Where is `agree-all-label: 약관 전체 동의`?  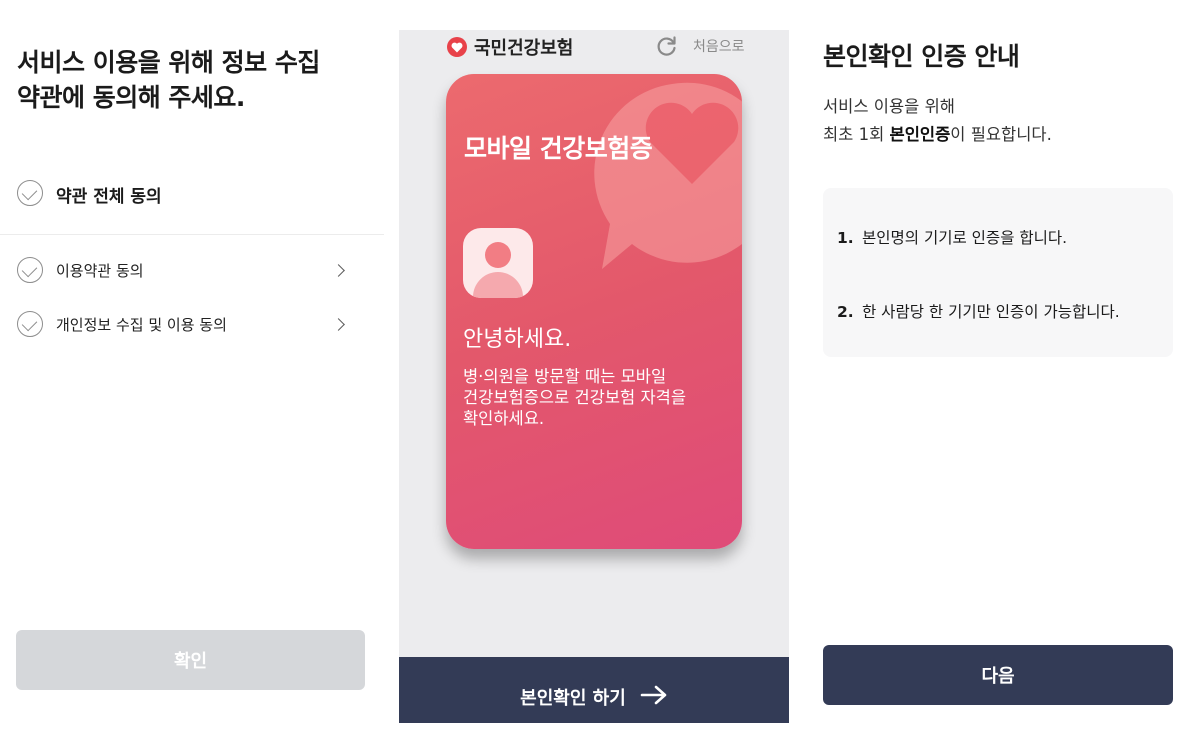
agree-all-label: 약관 전체 동의 is located at coordinates (109, 194).